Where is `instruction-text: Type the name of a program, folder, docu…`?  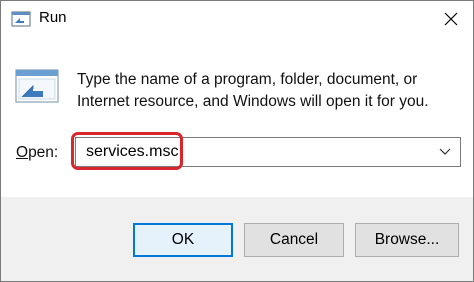
instruction-text: Type the name of a program, folder, docu… is located at coordinates (253, 90).